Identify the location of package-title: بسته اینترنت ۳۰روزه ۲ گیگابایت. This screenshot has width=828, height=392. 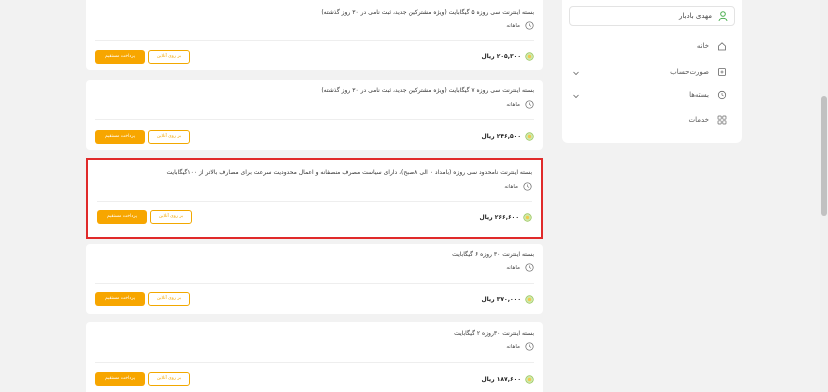
(494, 333).